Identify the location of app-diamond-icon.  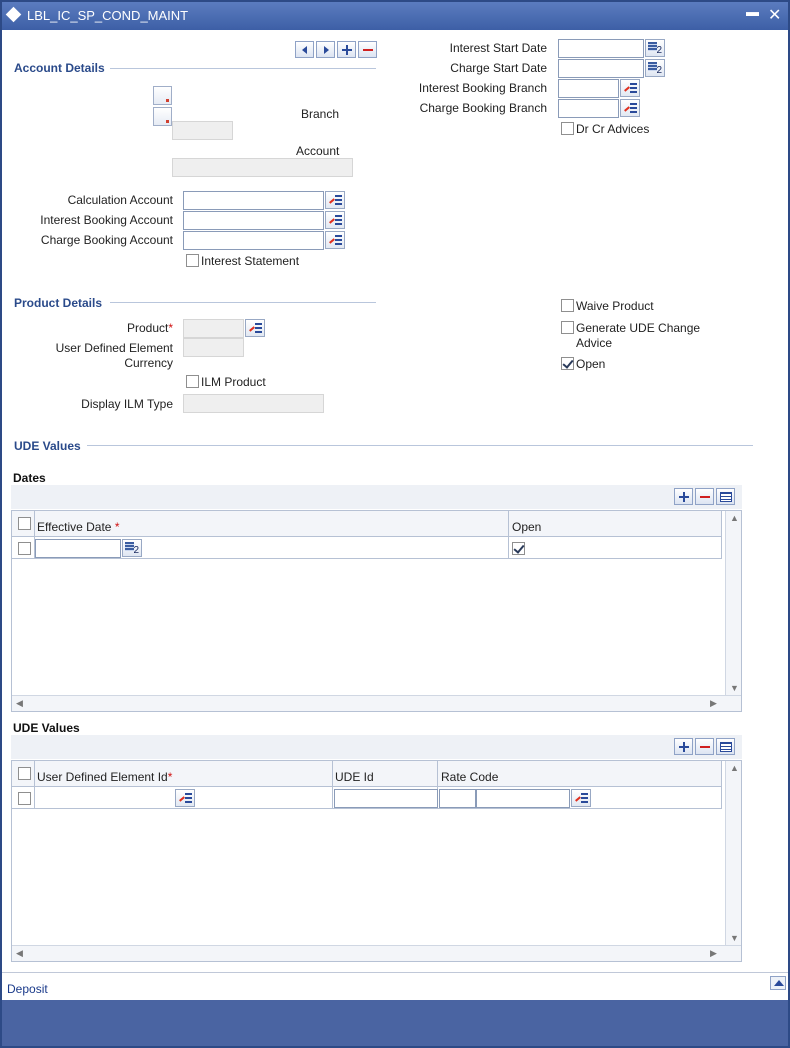
(13, 14).